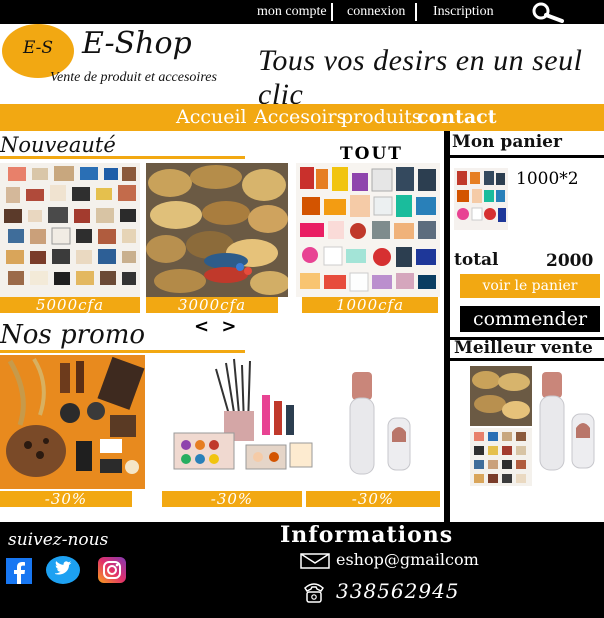 The height and width of the screenshot is (618, 604). I want to click on brand-tagline: Vente de produit et accesoires, so click(133, 77).